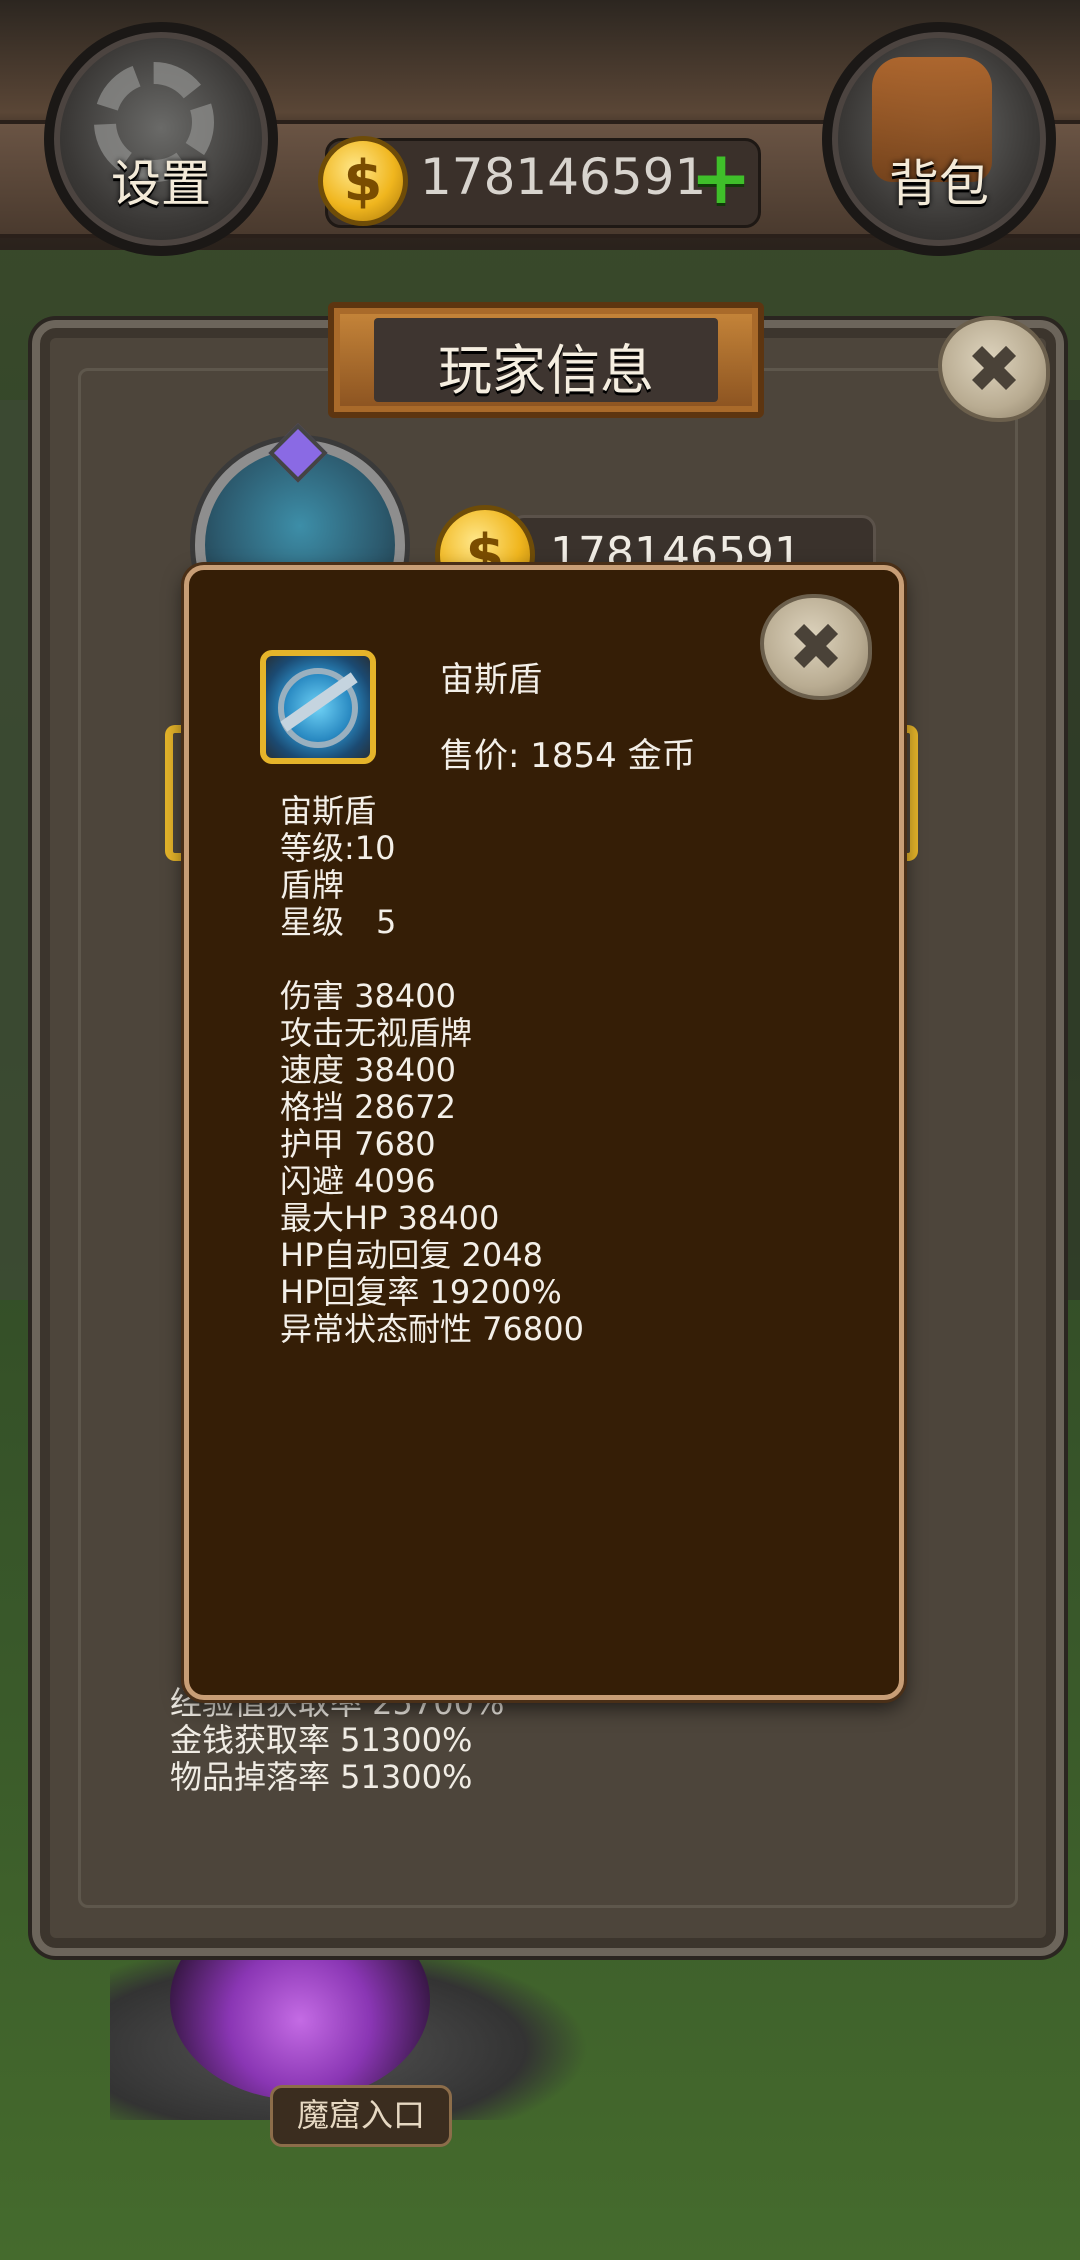 Image resolution: width=1080 pixels, height=2260 pixels. I want to click on stat-hp-recovery-rate: HP回复率 19200%, so click(421, 1292).